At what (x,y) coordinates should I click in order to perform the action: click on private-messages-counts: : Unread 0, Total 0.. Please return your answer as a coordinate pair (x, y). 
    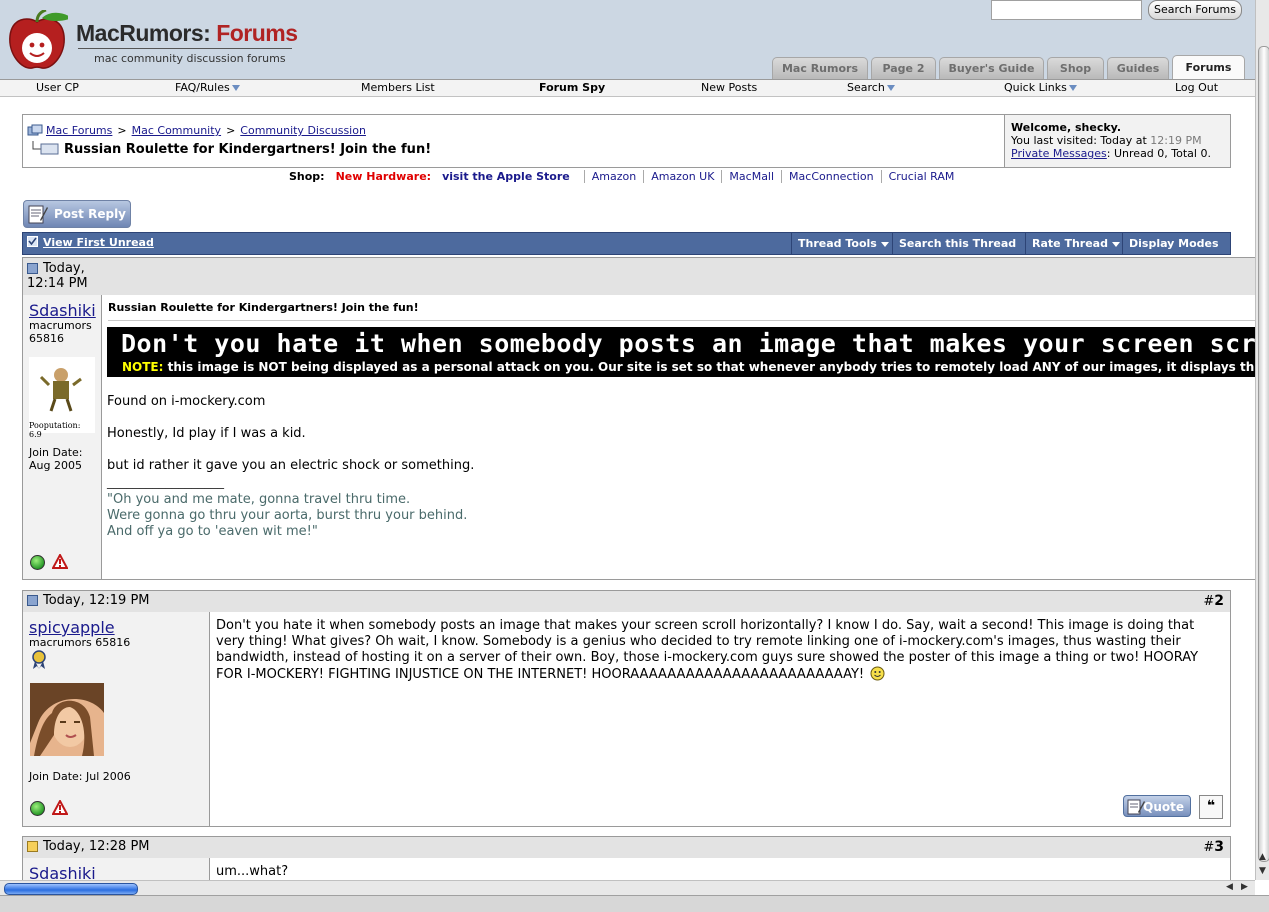
    Looking at the image, I should click on (1158, 153).